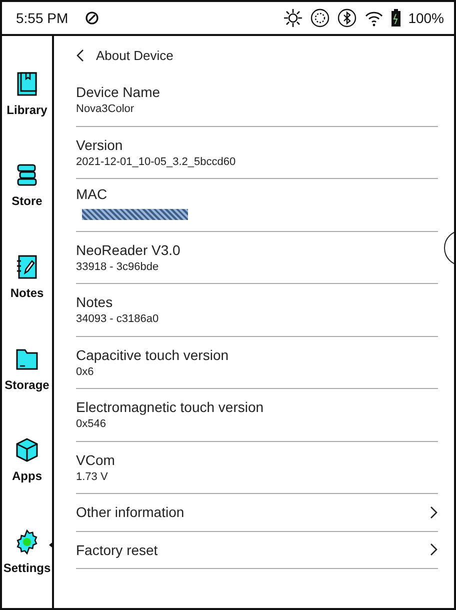 The width and height of the screenshot is (456, 610). Describe the element at coordinates (257, 550) in the screenshot. I see `menu-row: Factory reset` at that location.